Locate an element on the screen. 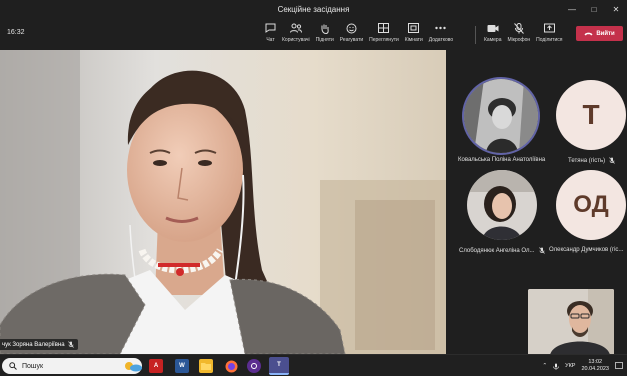  mic-off-icon is located at coordinates (518, 28).